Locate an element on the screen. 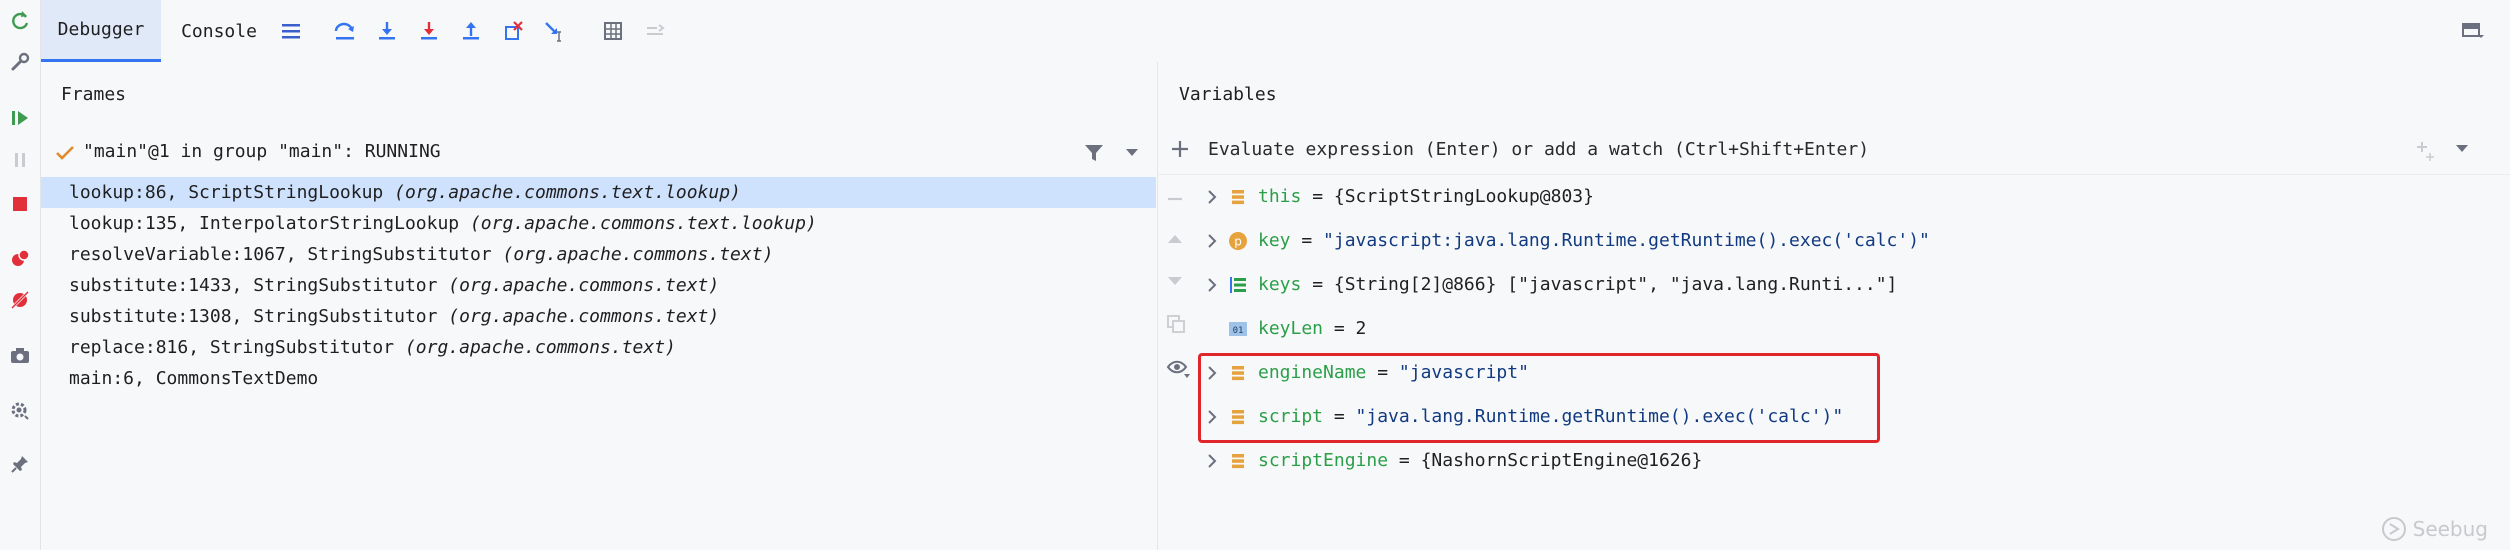 The width and height of the screenshot is (2510, 550). svg-text: 01 is located at coordinates (1238, 331).